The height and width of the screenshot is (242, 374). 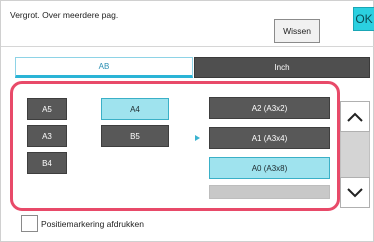 I want to click on scroll-up-button, so click(x=355, y=116).